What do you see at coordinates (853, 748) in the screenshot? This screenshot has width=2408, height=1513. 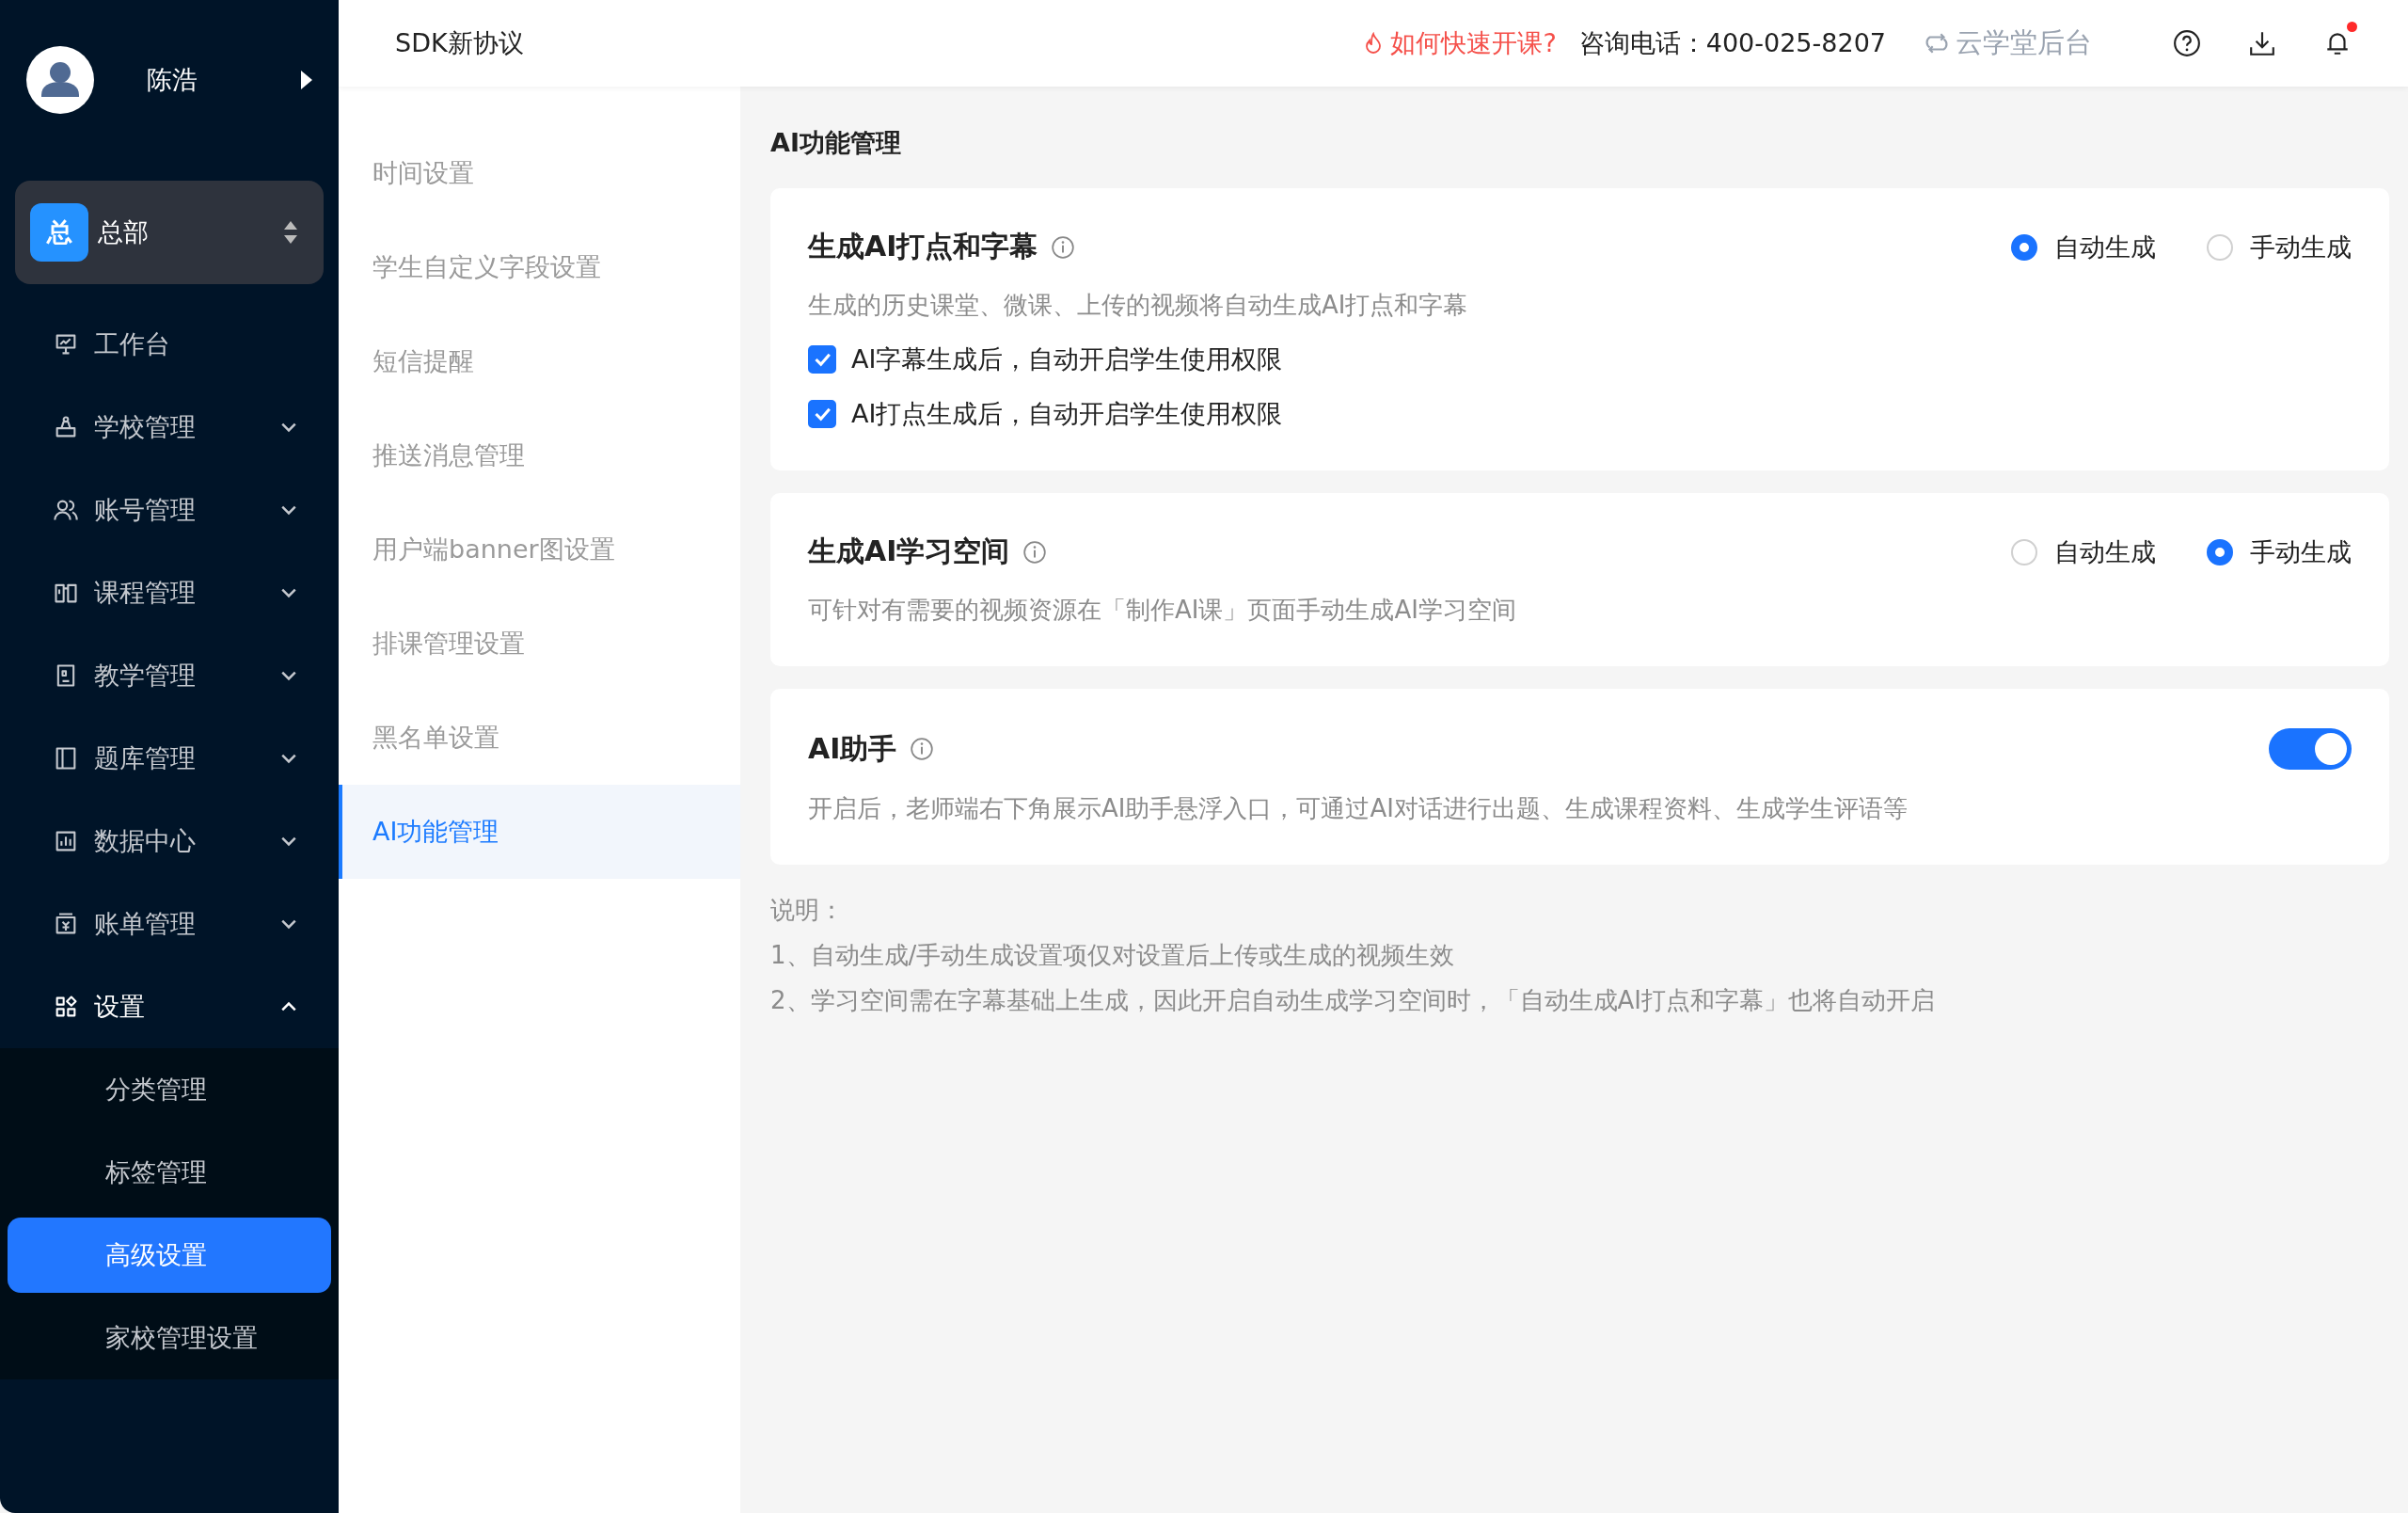 I see `setting-title: AI助手` at bounding box center [853, 748].